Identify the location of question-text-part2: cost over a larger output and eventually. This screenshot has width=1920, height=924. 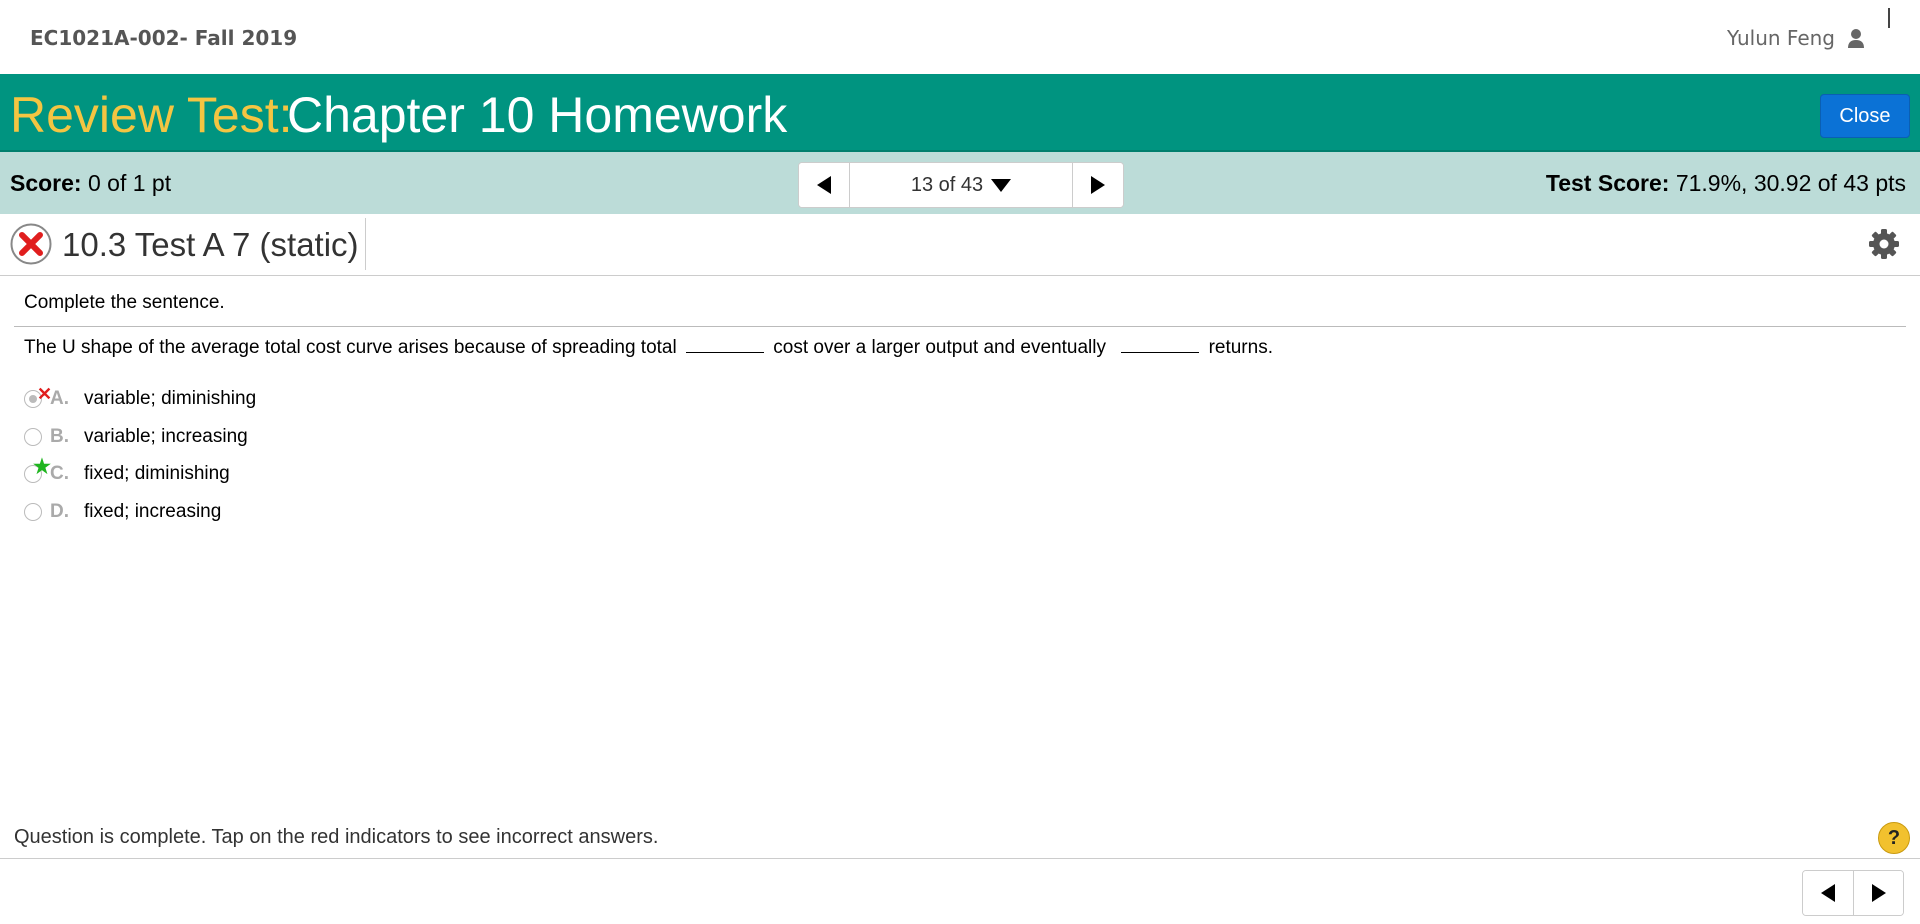
(939, 347).